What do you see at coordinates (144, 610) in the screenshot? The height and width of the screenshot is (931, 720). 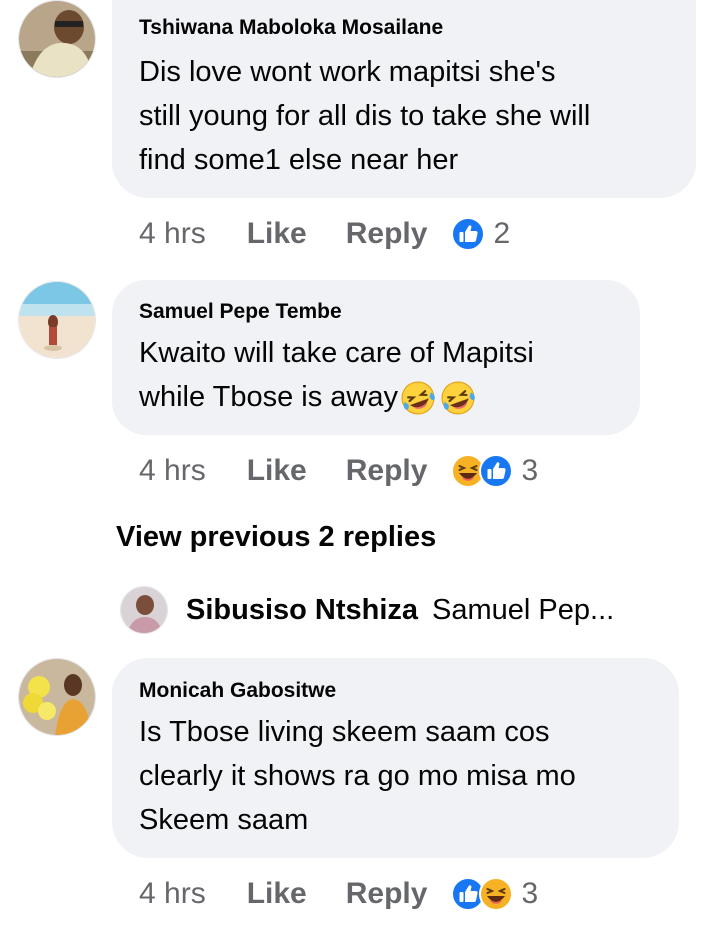 I see `avatar-sibusiso` at bounding box center [144, 610].